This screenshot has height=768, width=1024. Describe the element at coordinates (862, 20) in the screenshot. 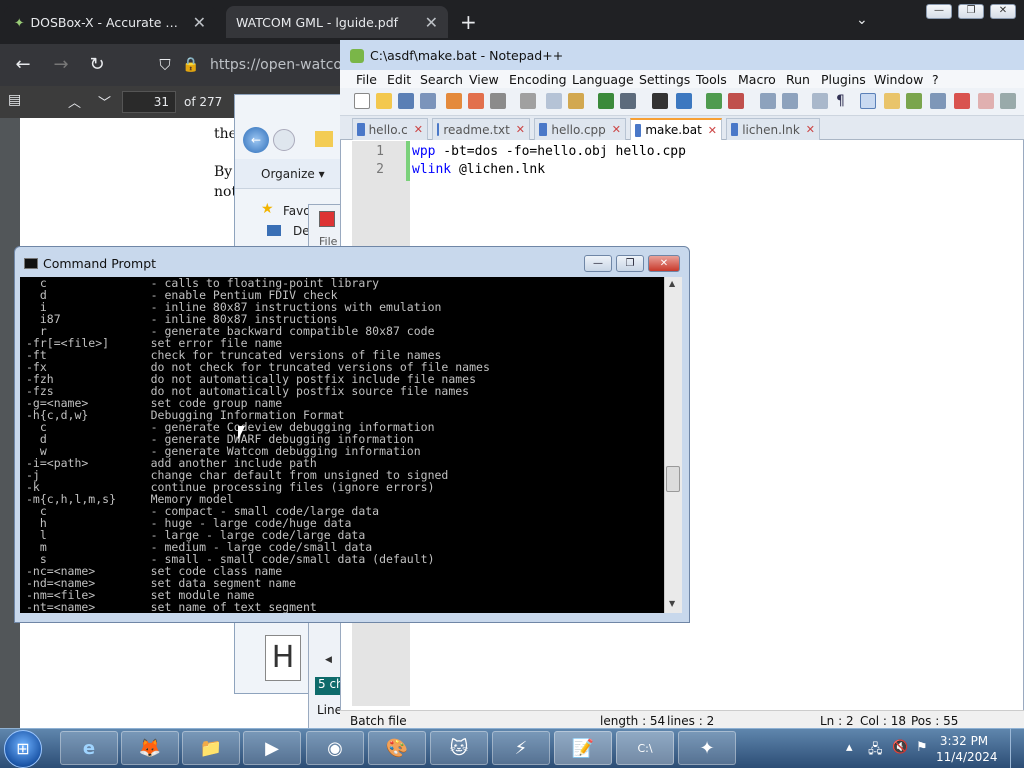

I see `tab-list-chevron-icon: ⌄` at that location.